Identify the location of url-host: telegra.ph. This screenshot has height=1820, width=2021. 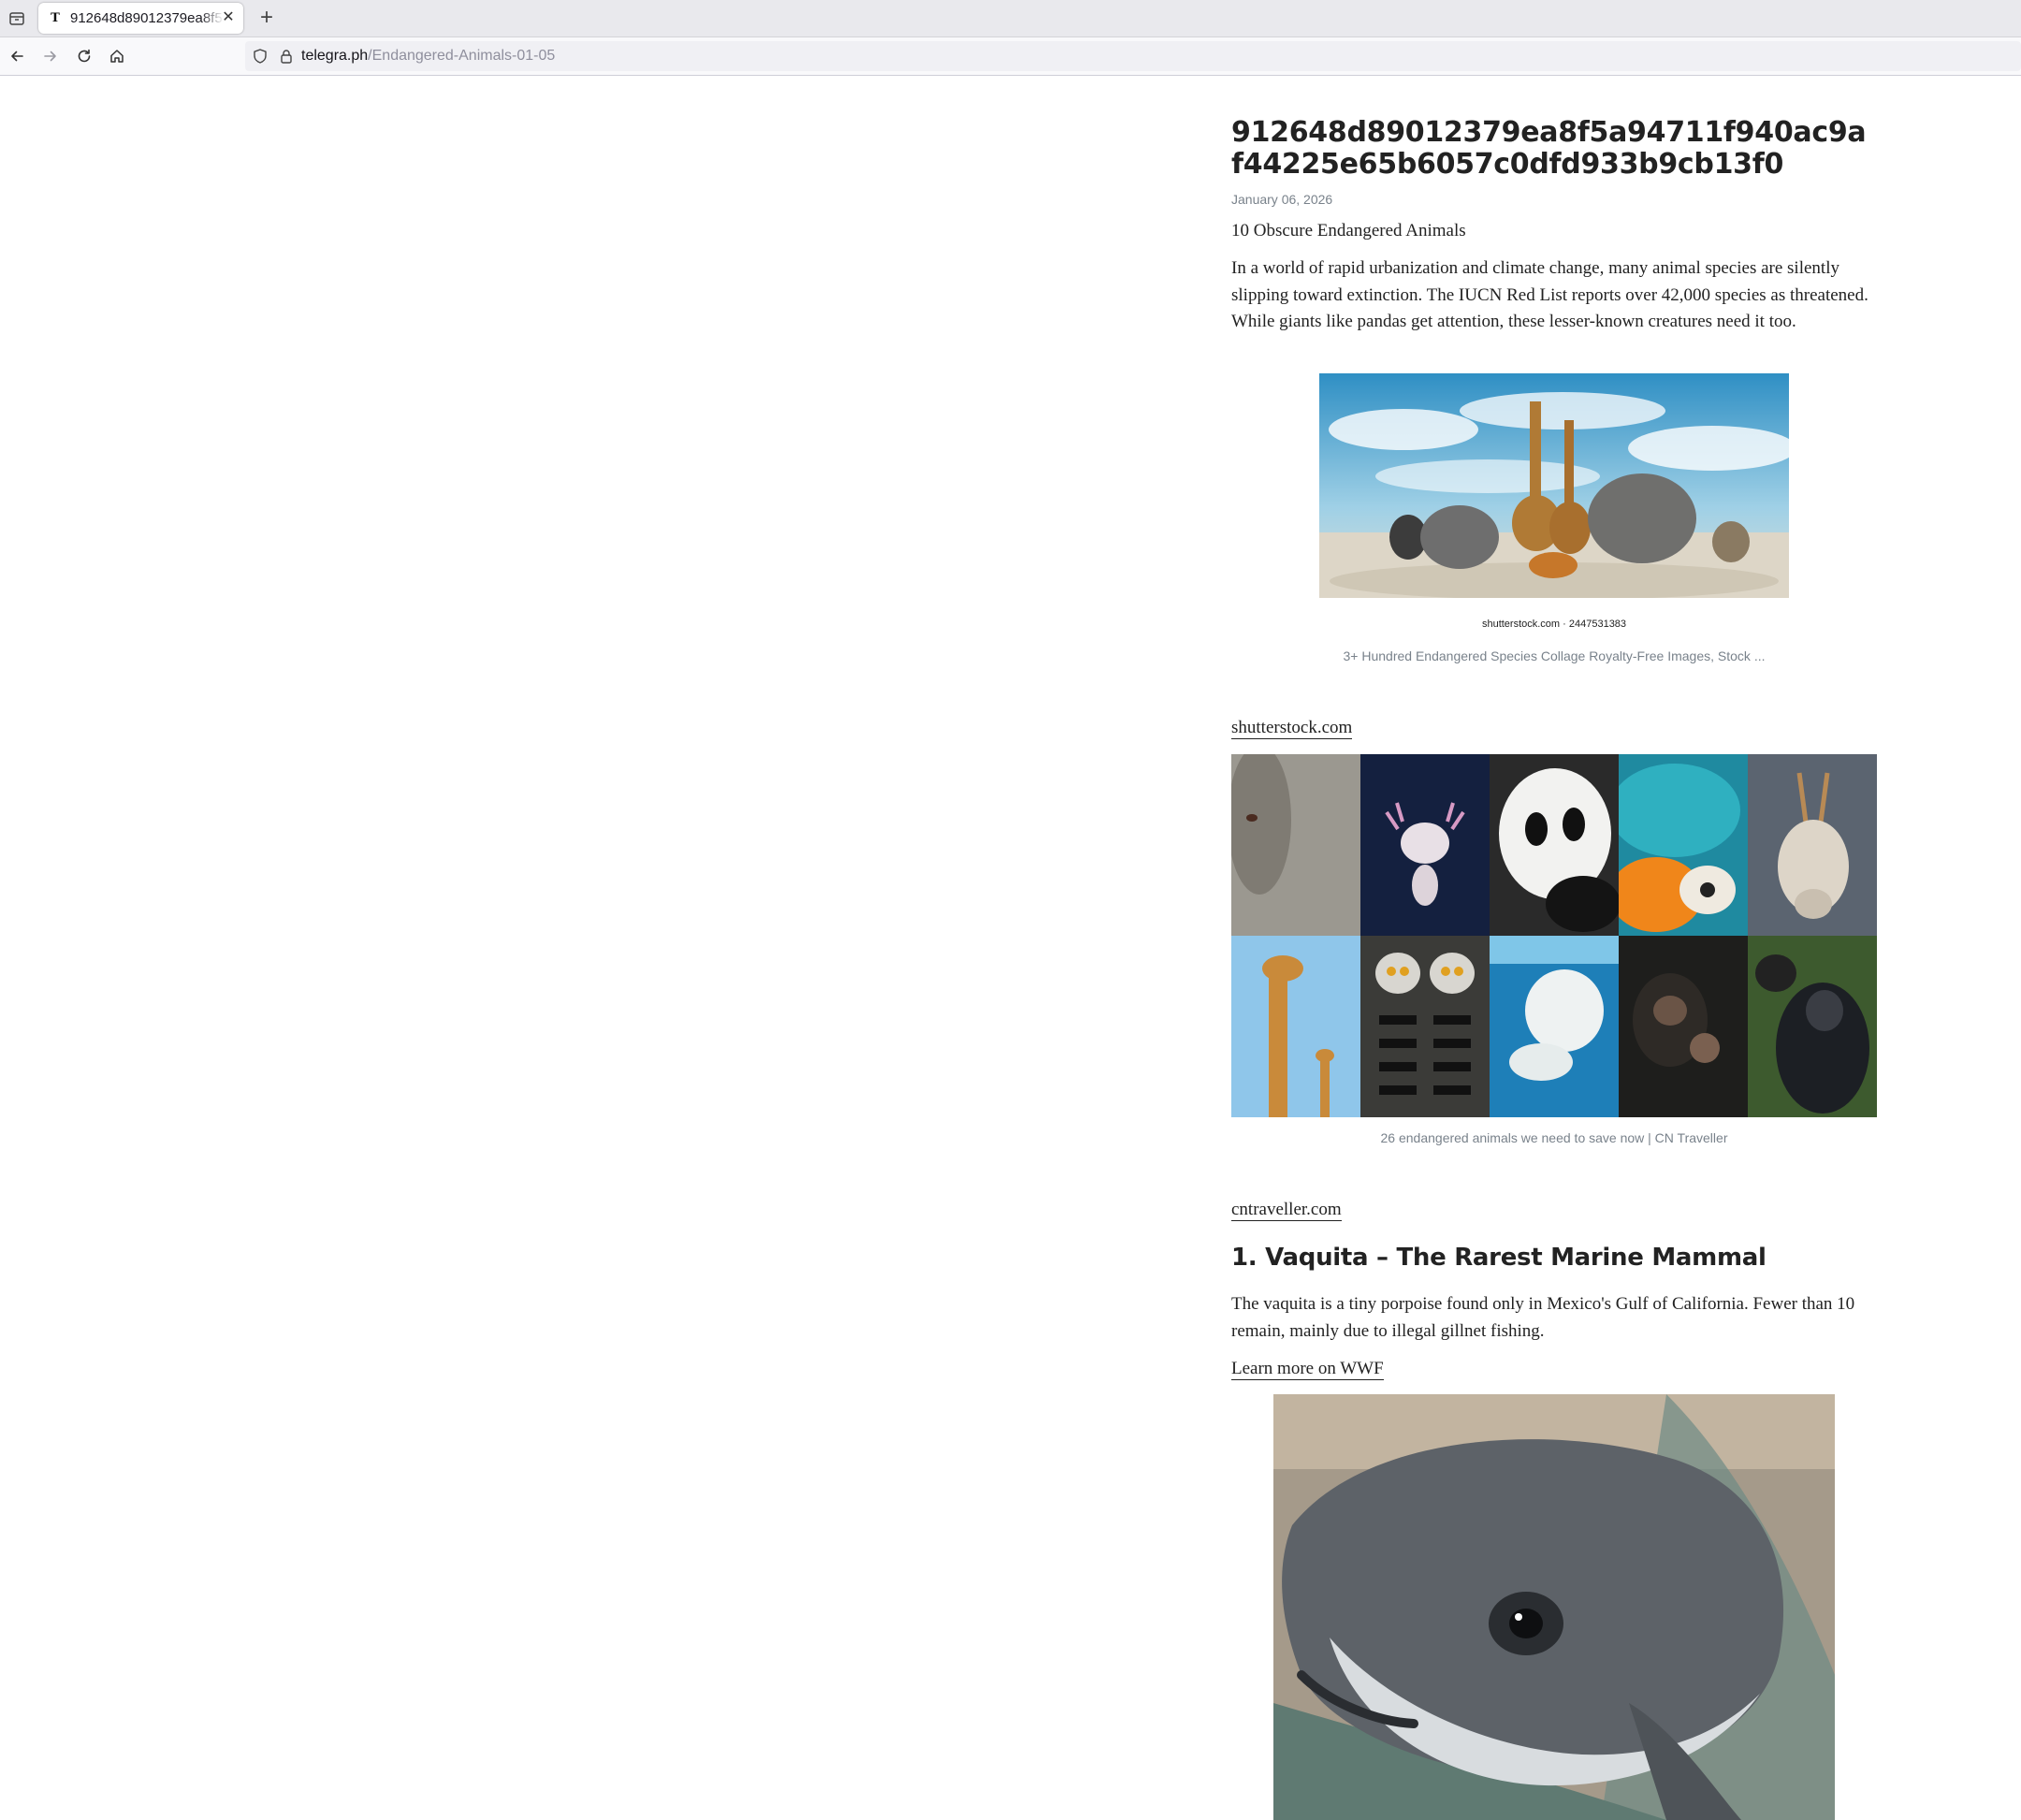
(335, 56).